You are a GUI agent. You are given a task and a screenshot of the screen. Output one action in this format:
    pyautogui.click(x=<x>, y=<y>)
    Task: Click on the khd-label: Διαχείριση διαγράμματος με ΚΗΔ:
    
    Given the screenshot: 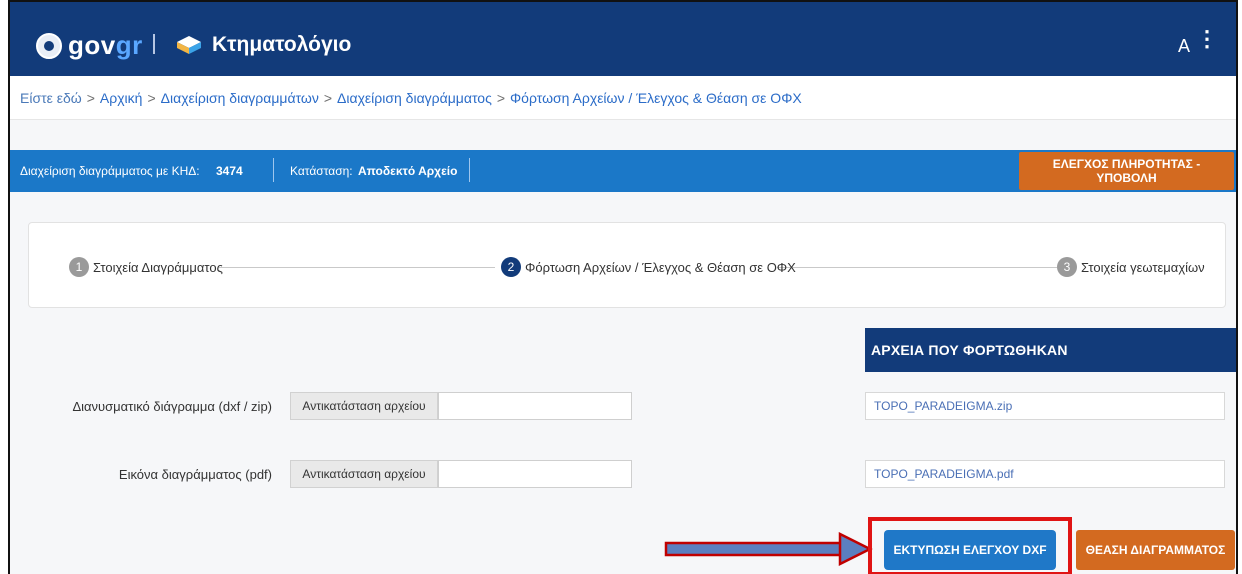 What is the action you would take?
    pyautogui.click(x=110, y=171)
    